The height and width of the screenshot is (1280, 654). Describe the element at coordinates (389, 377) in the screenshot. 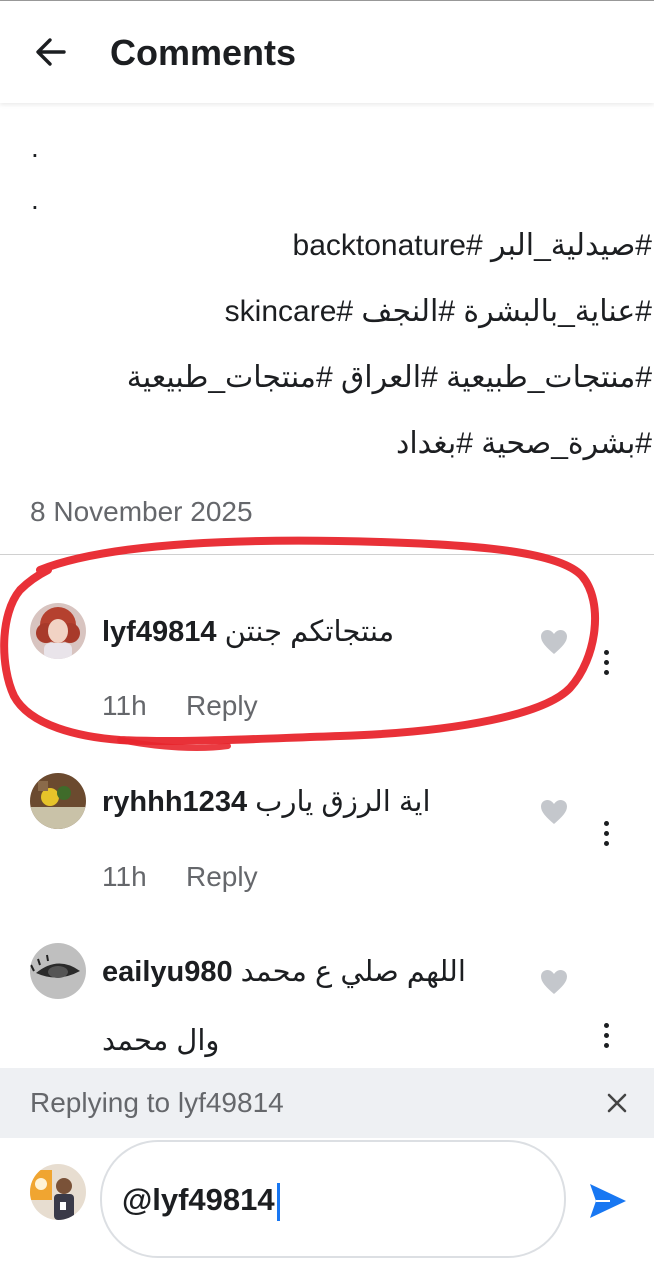

I see `hashtag-line: #منتجات_طبيعية #العراق #منتجات_طبيعية` at that location.